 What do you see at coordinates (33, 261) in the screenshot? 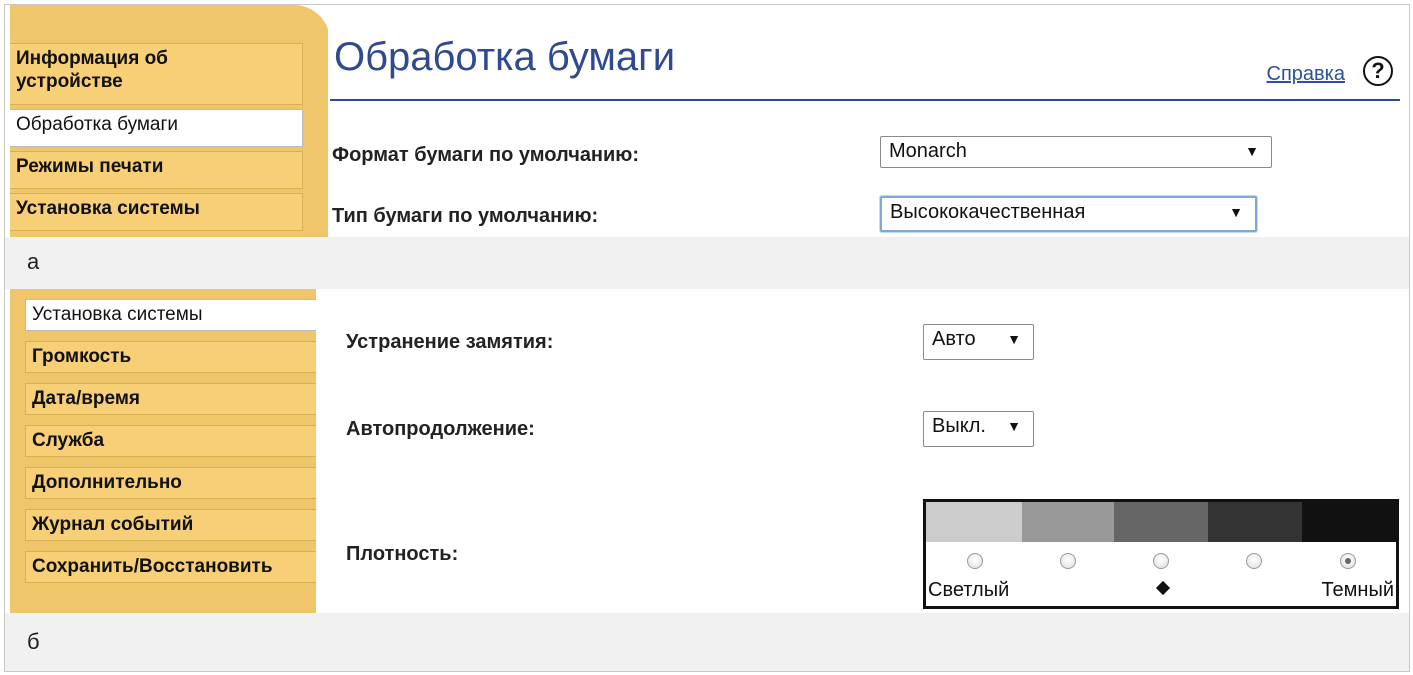
I see `caption-a: а` at bounding box center [33, 261].